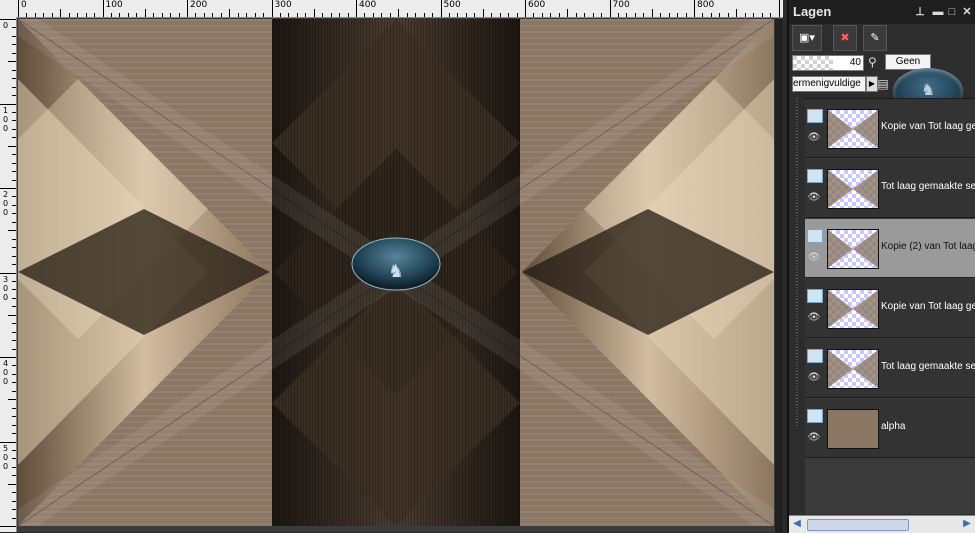 The width and height of the screenshot is (975, 533). I want to click on maximize-icon: □, so click(952, 12).